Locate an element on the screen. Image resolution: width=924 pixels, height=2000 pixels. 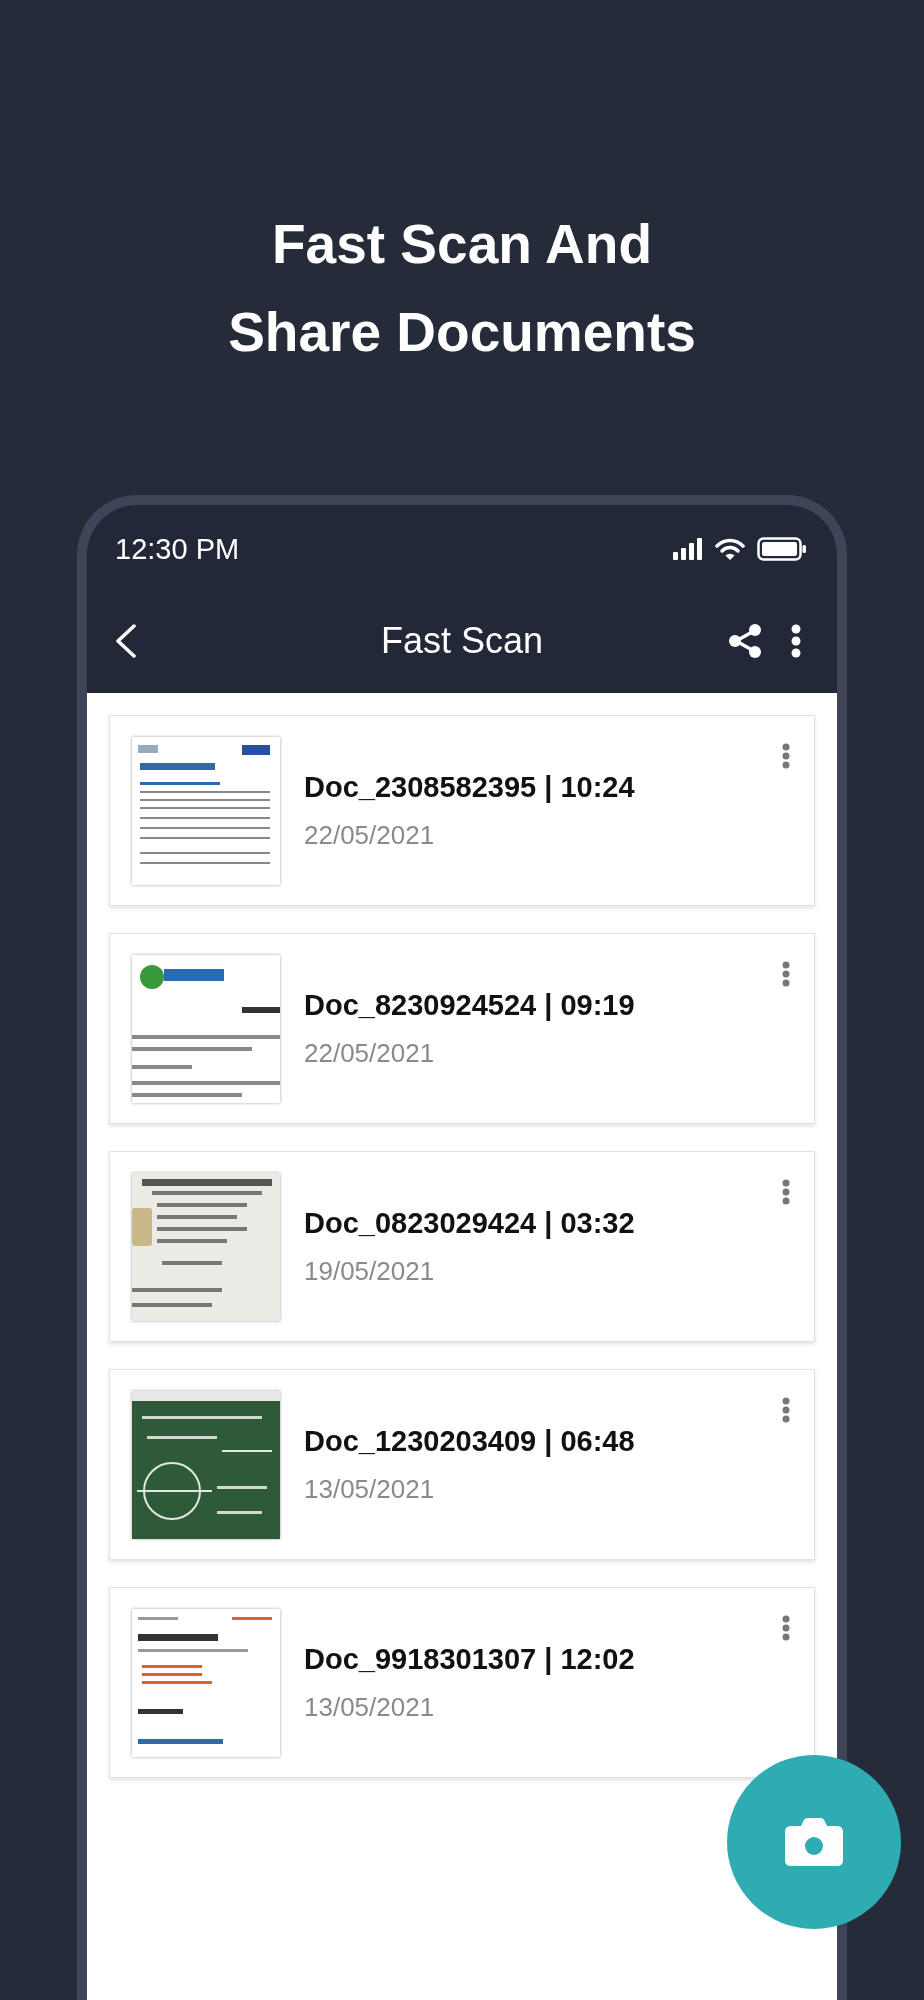
app-title: Fast Scan is located at coordinates (462, 641).